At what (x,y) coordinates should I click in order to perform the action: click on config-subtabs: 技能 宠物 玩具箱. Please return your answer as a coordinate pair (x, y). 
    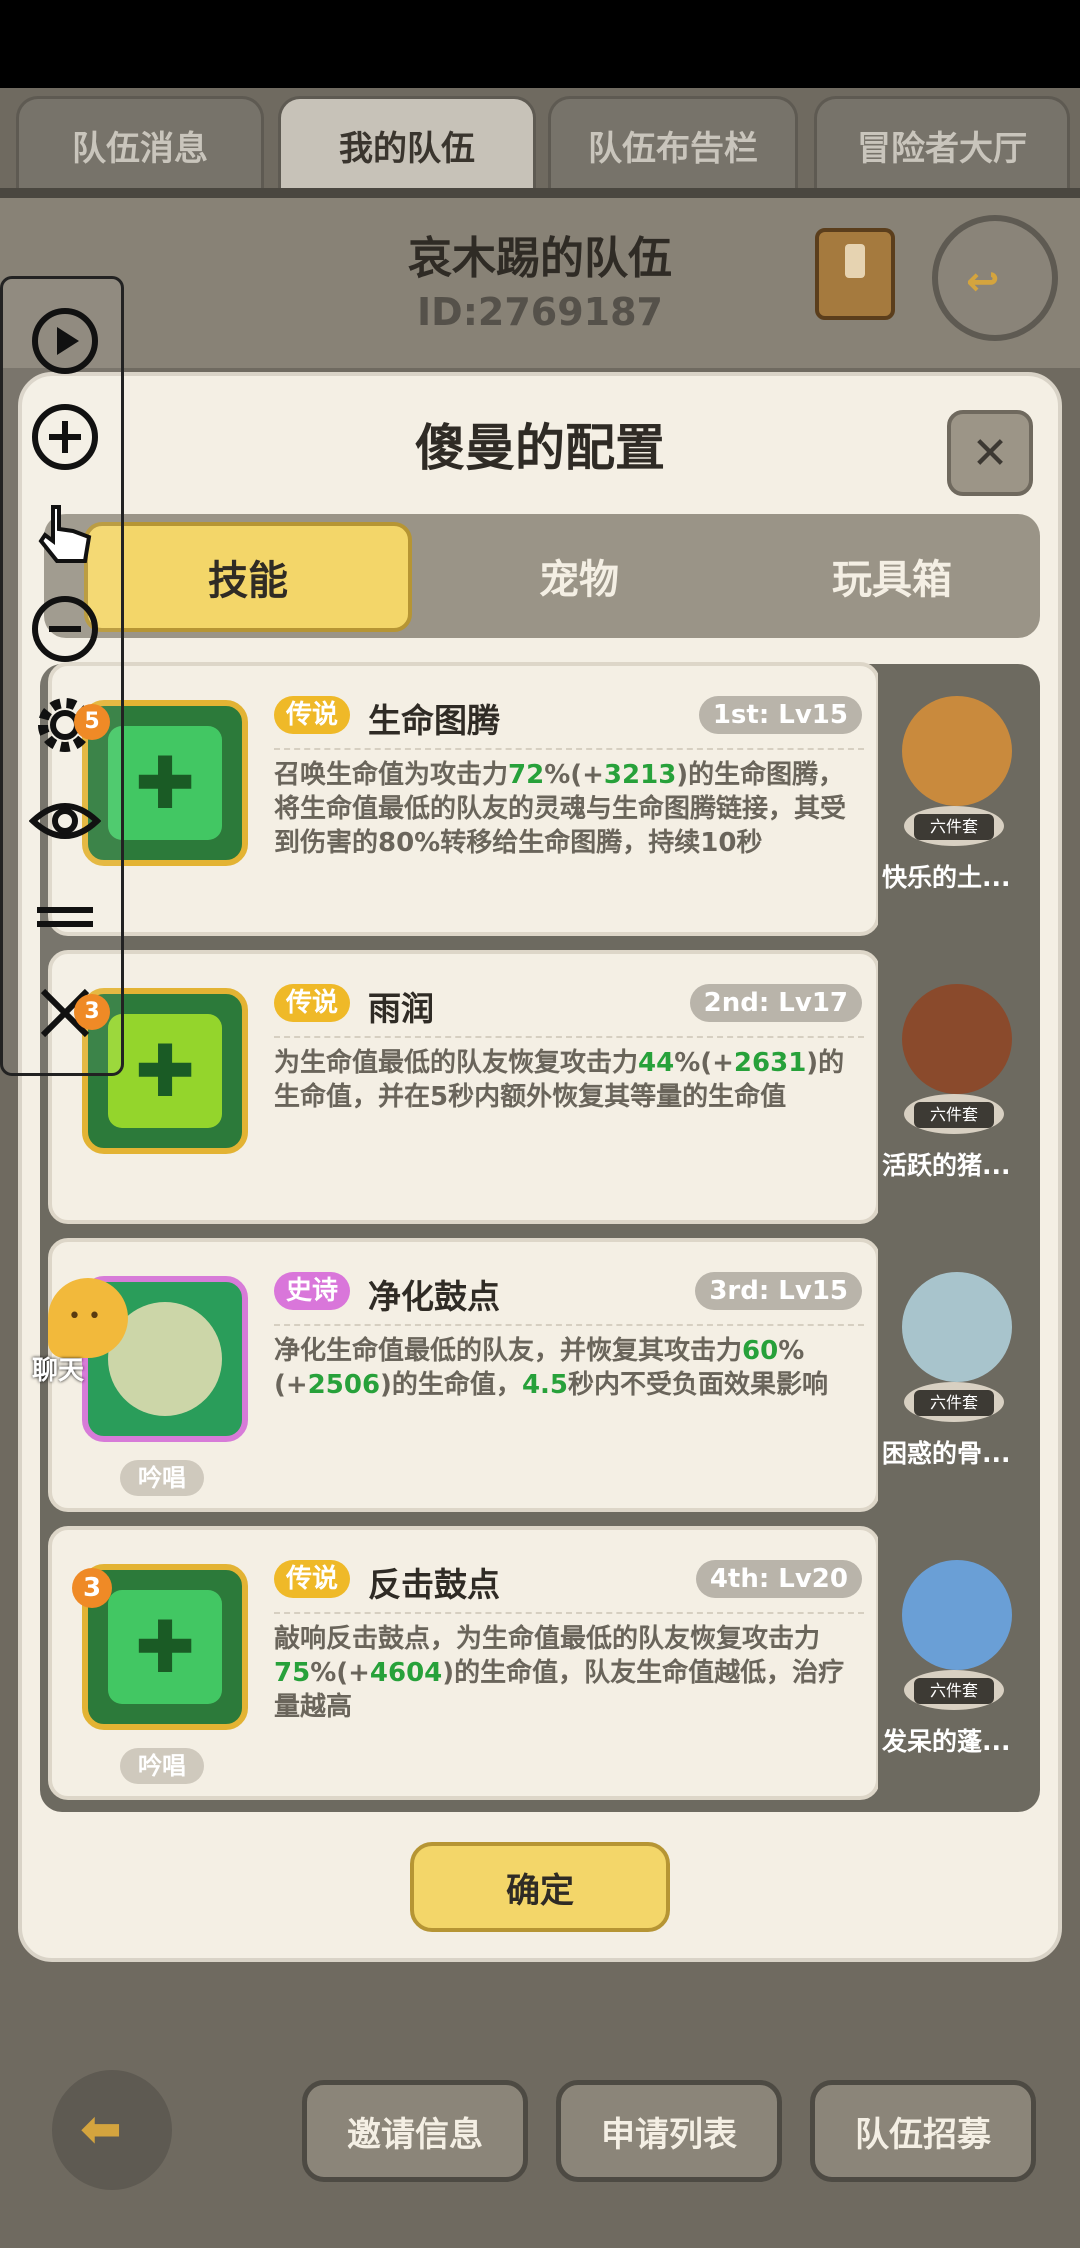
    Looking at the image, I should click on (542, 576).